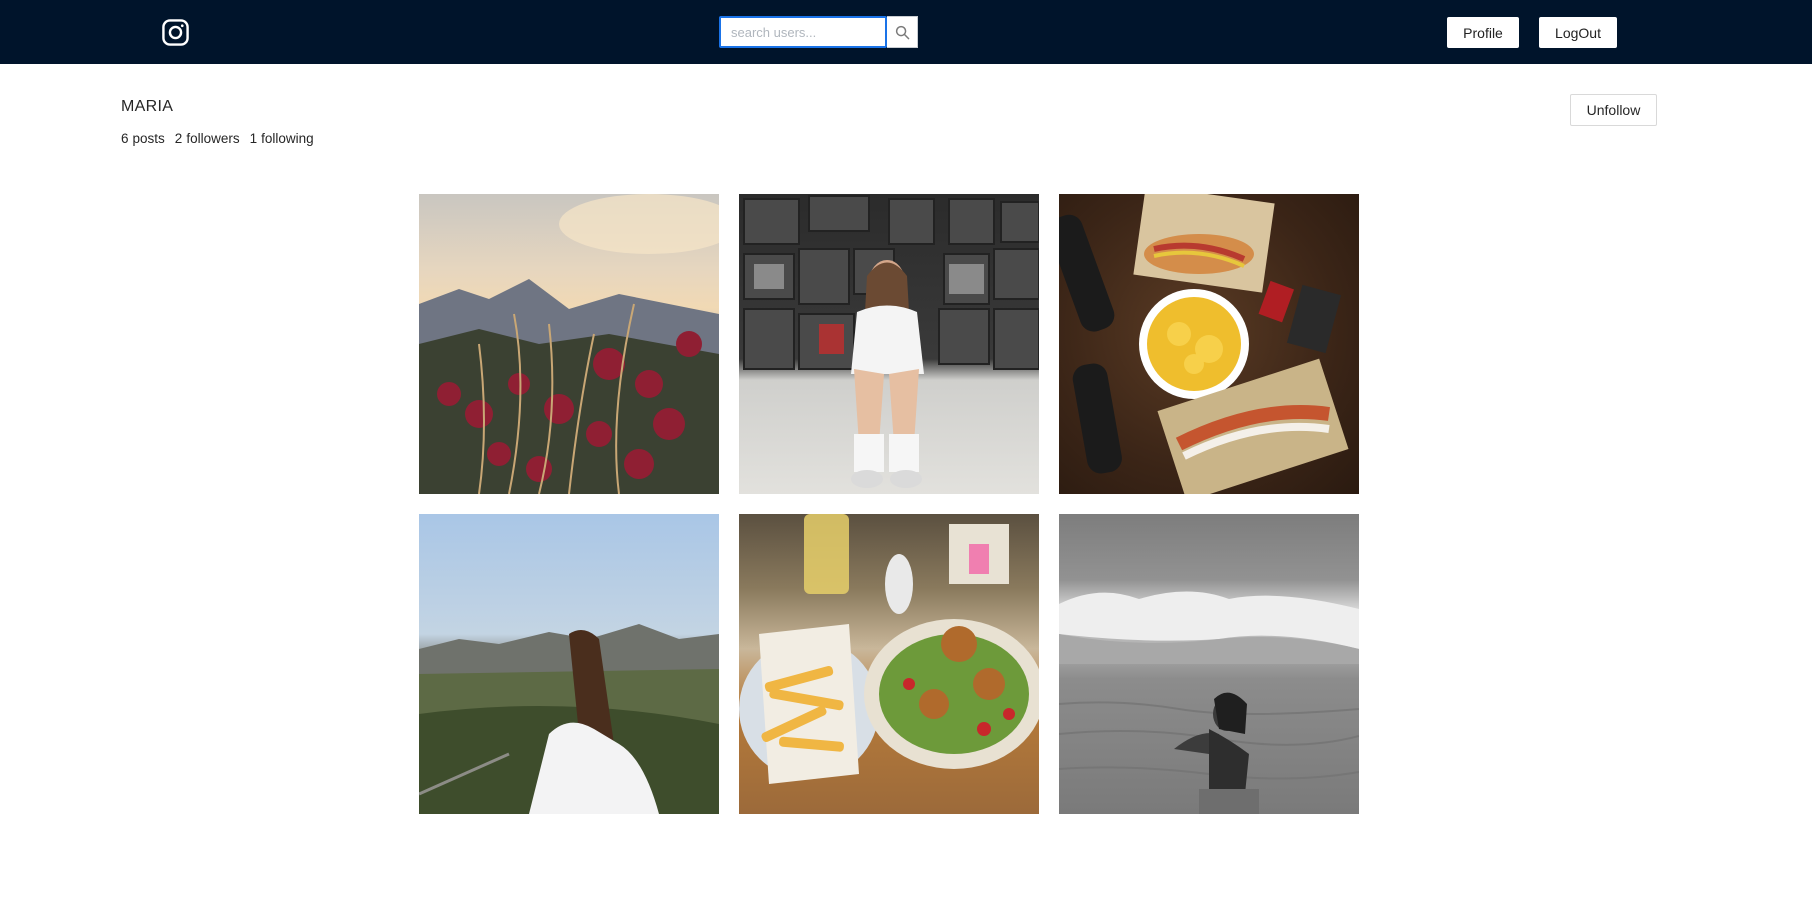 This screenshot has height=915, width=1812. Describe the element at coordinates (178, 138) in the screenshot. I see `followers-count: 2` at that location.